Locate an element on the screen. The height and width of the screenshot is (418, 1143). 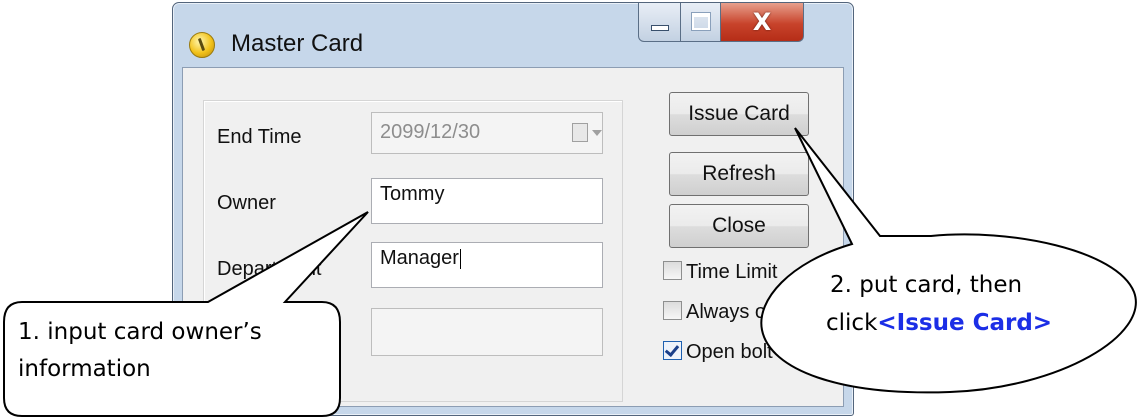
right-callout-highlight: <Issue Card> is located at coordinates (965, 323).